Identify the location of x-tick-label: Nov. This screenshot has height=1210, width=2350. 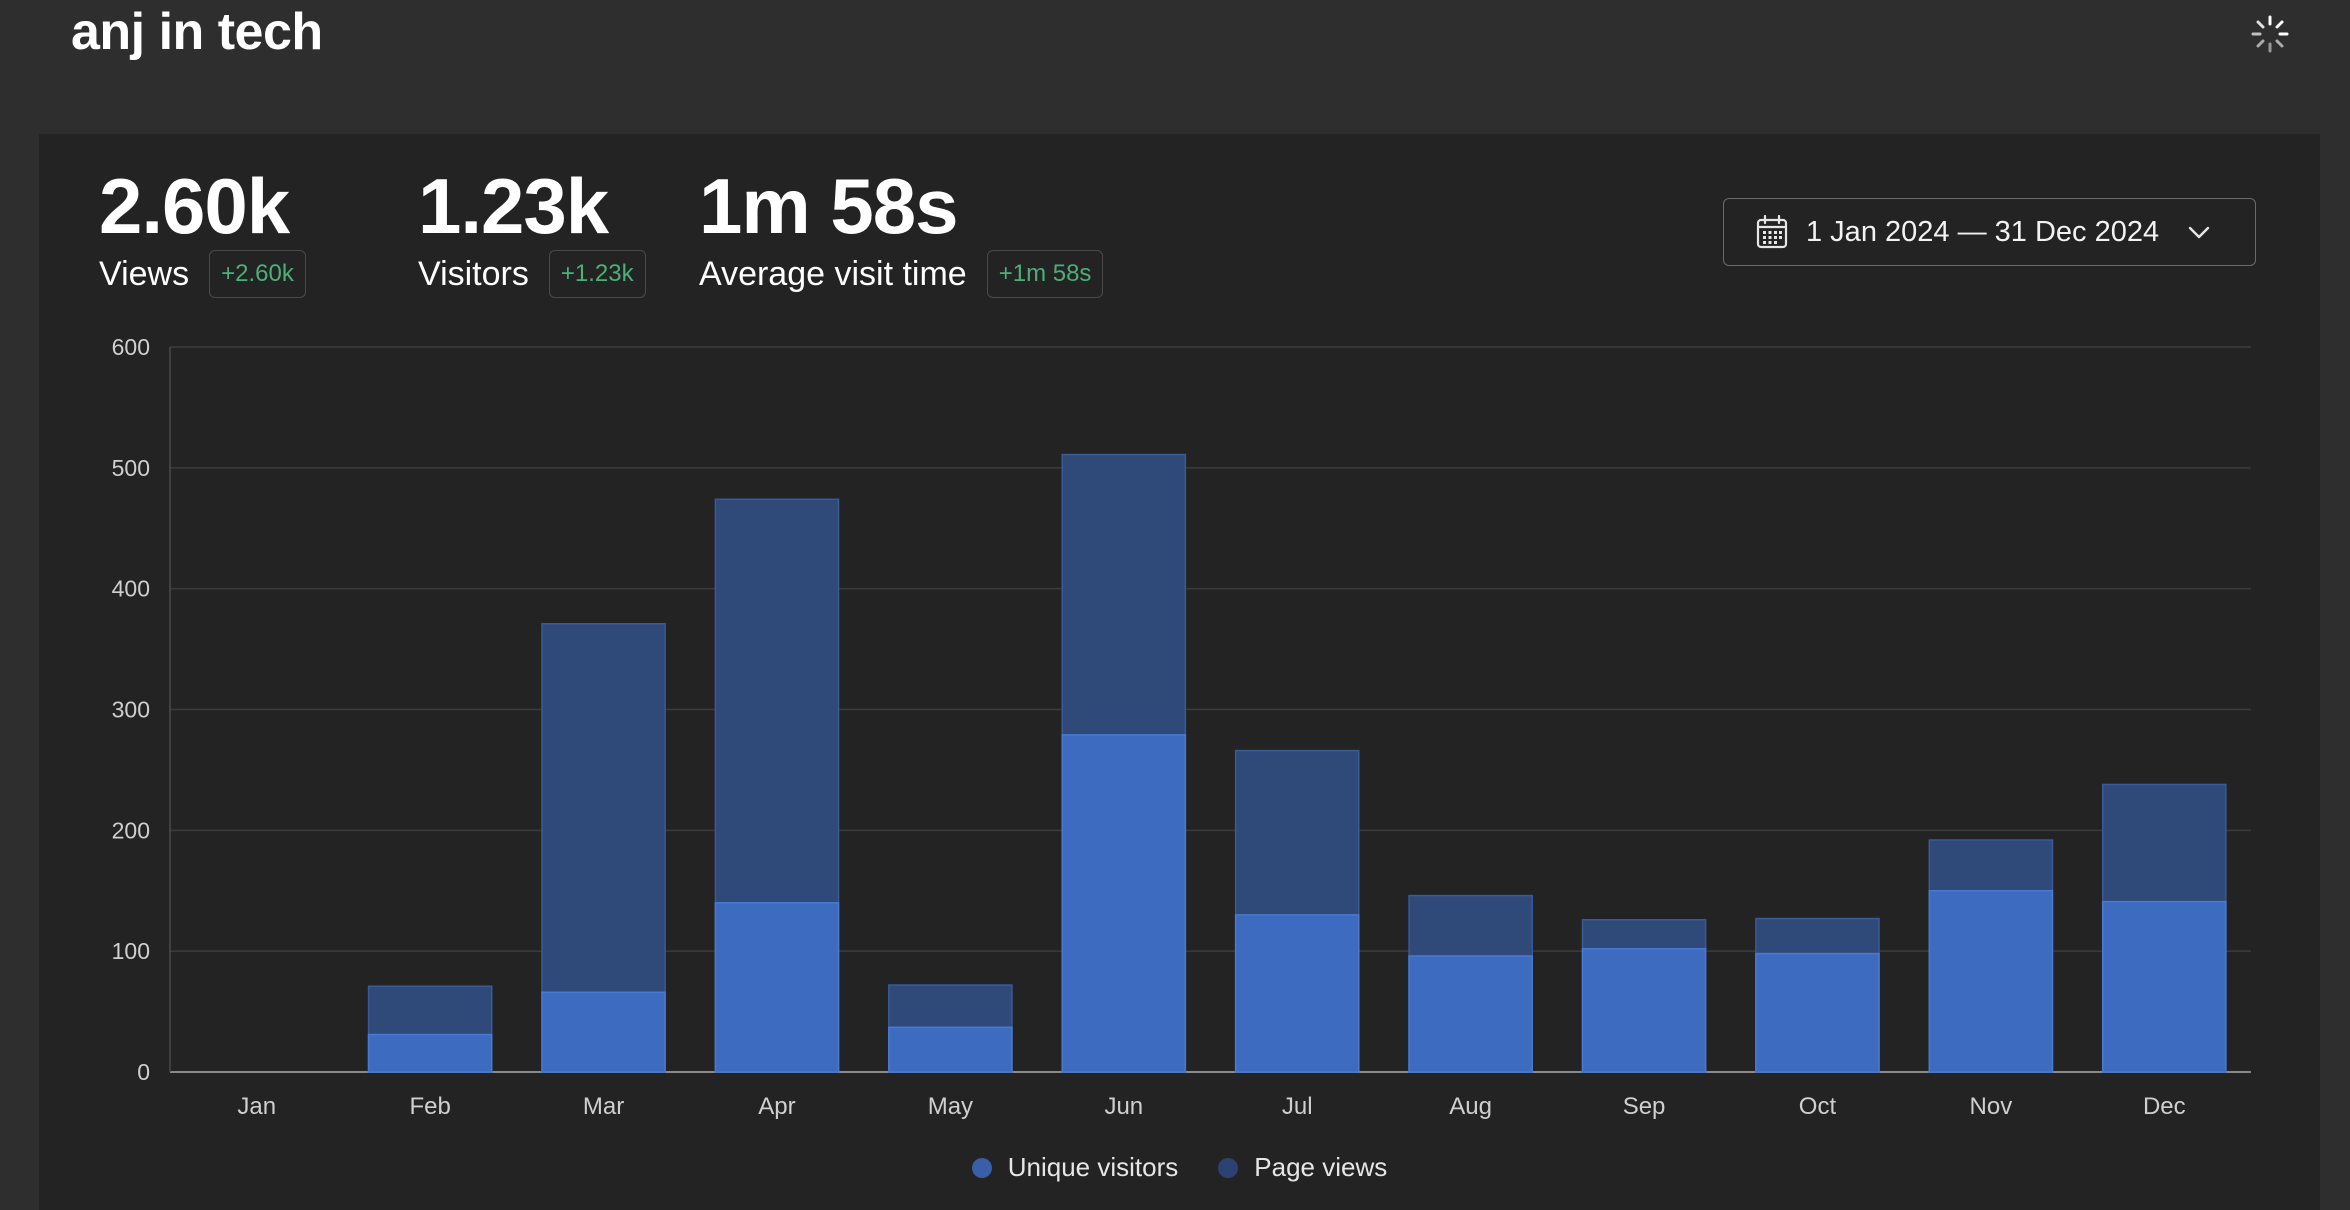
(1991, 1106).